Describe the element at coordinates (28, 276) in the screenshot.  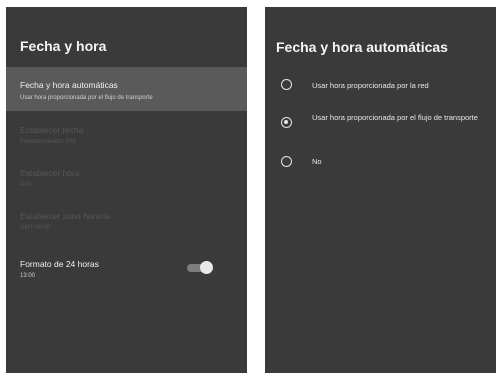
I see `setting-subtitle: 13:00` at that location.